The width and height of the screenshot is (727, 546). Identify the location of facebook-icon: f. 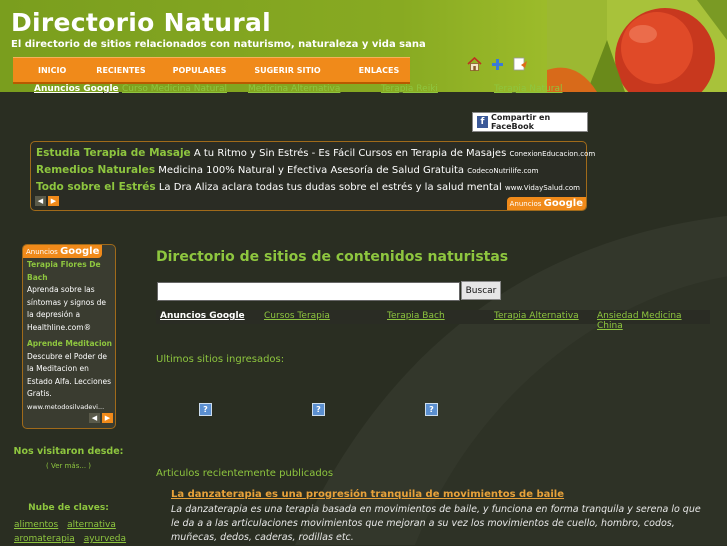
(482, 122).